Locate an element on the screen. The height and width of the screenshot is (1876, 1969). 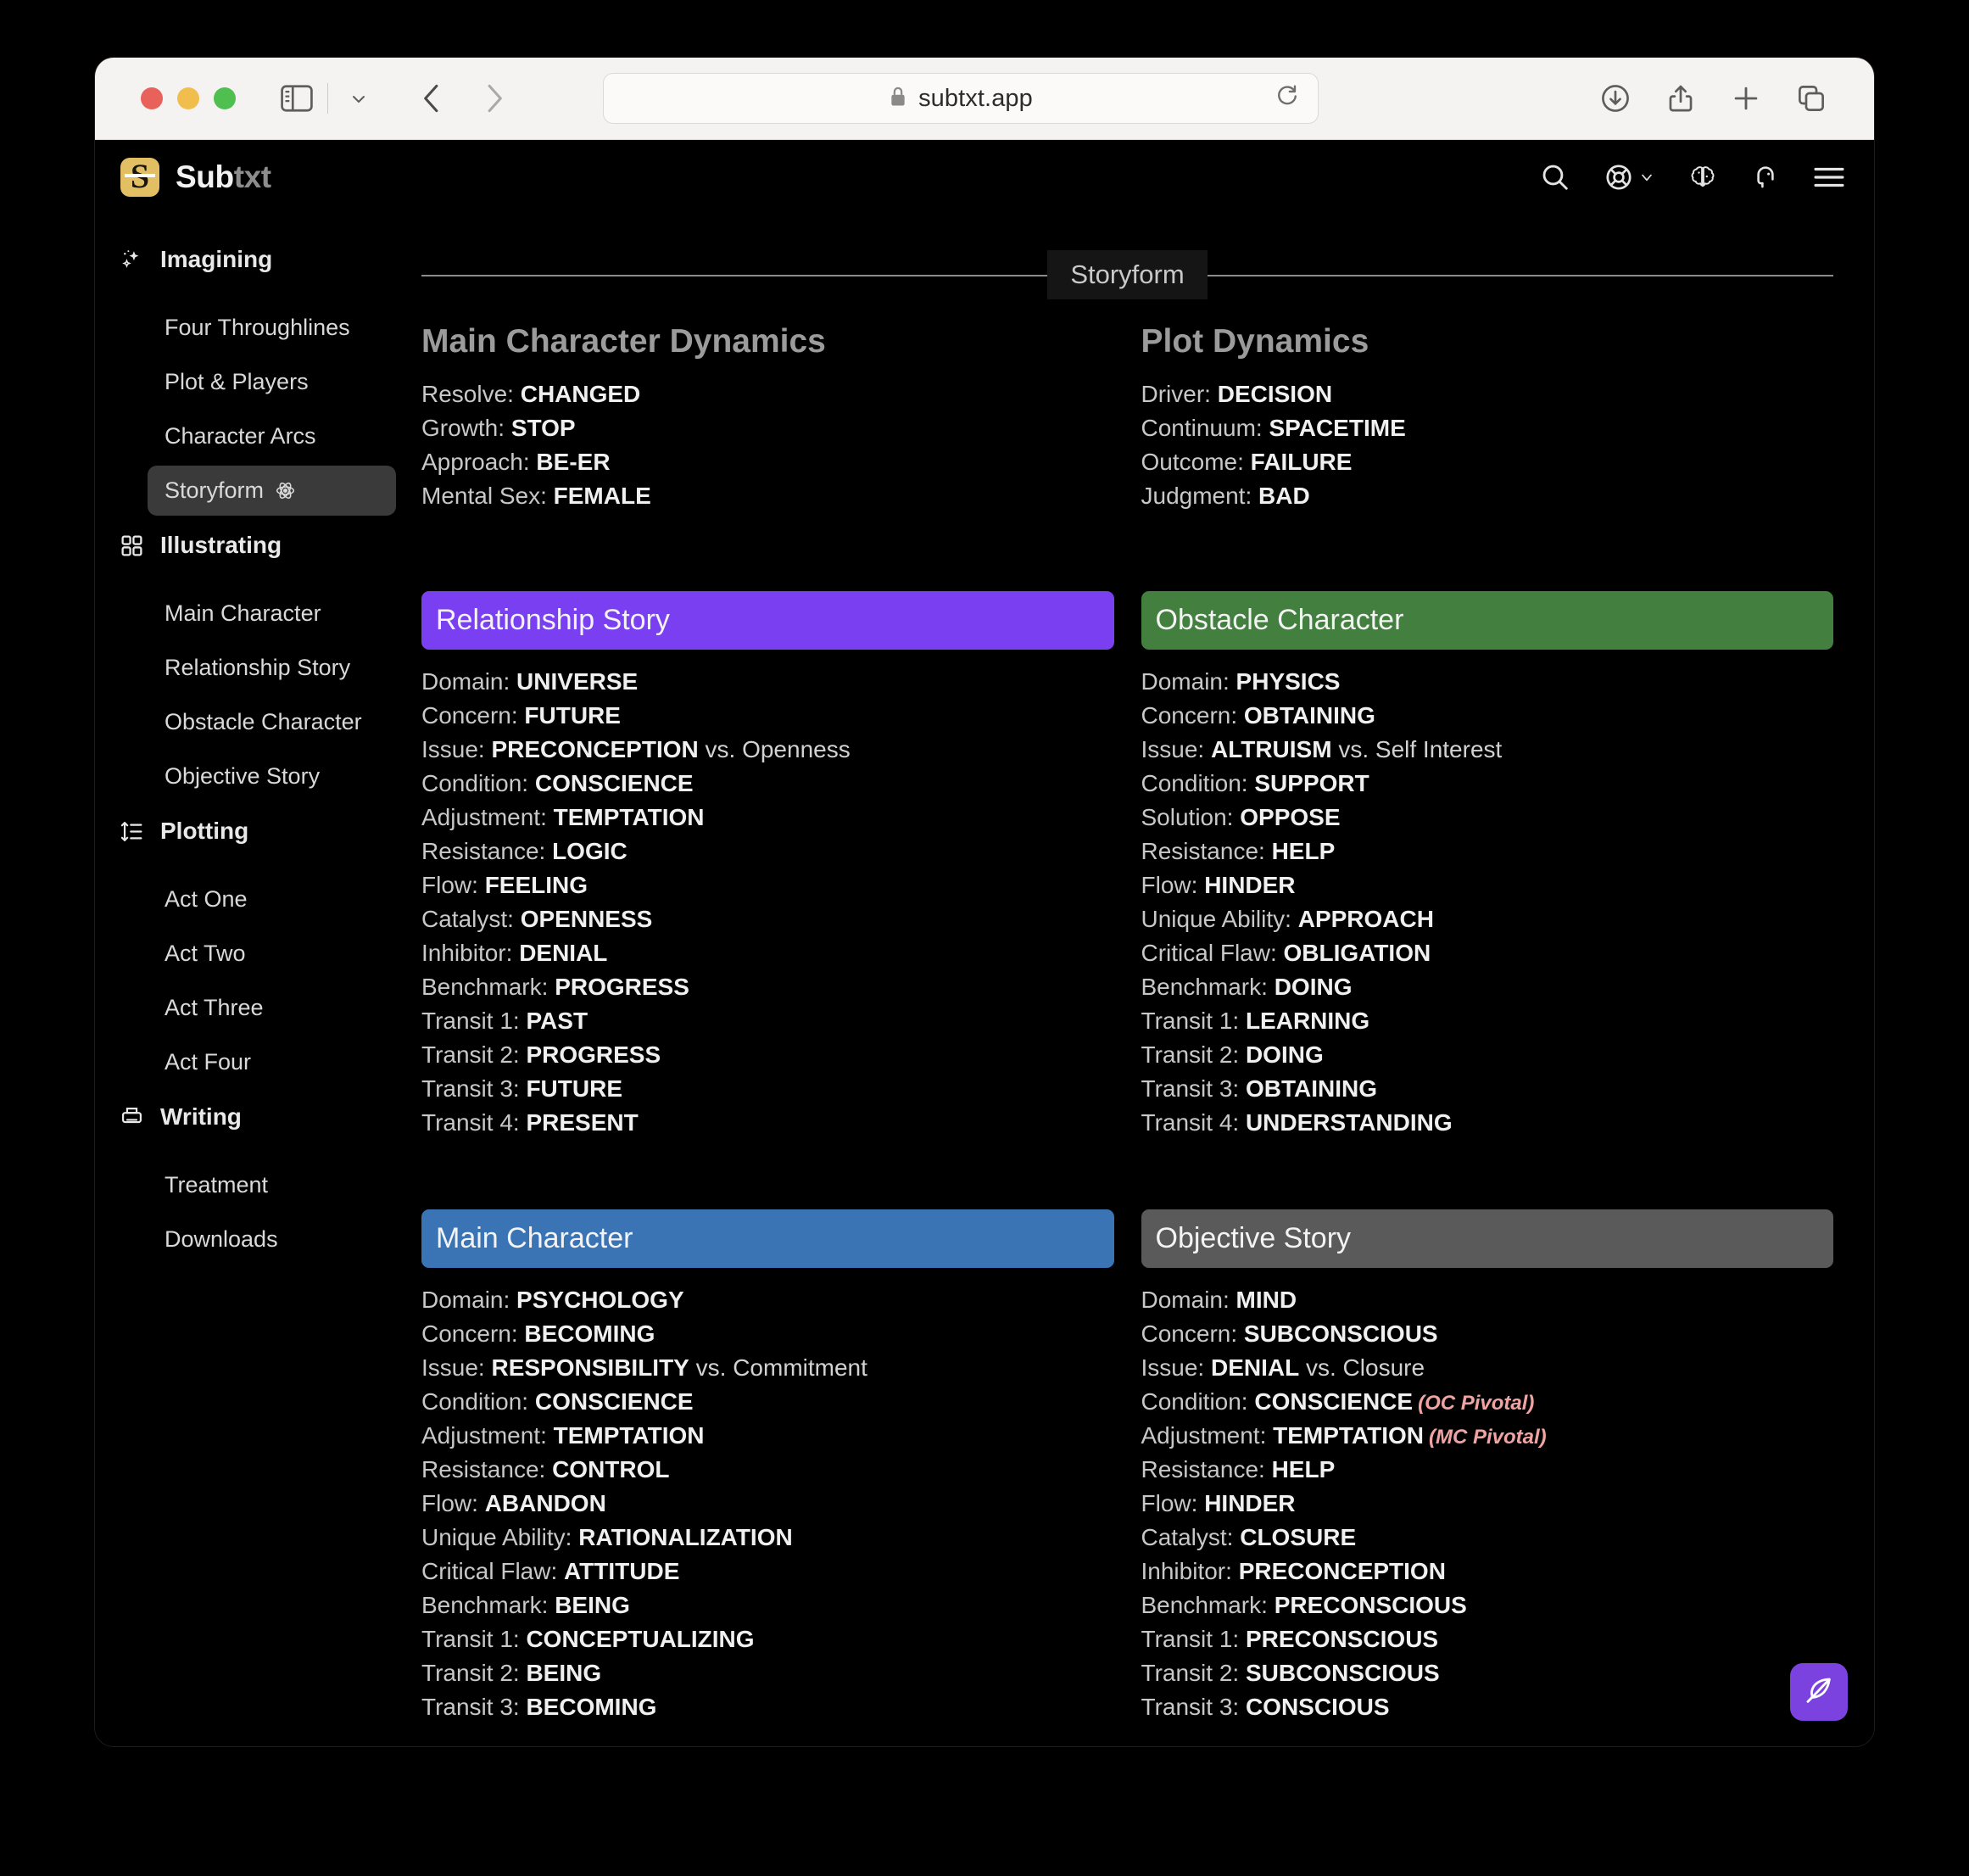
close-window-button is located at coordinates (152, 98).